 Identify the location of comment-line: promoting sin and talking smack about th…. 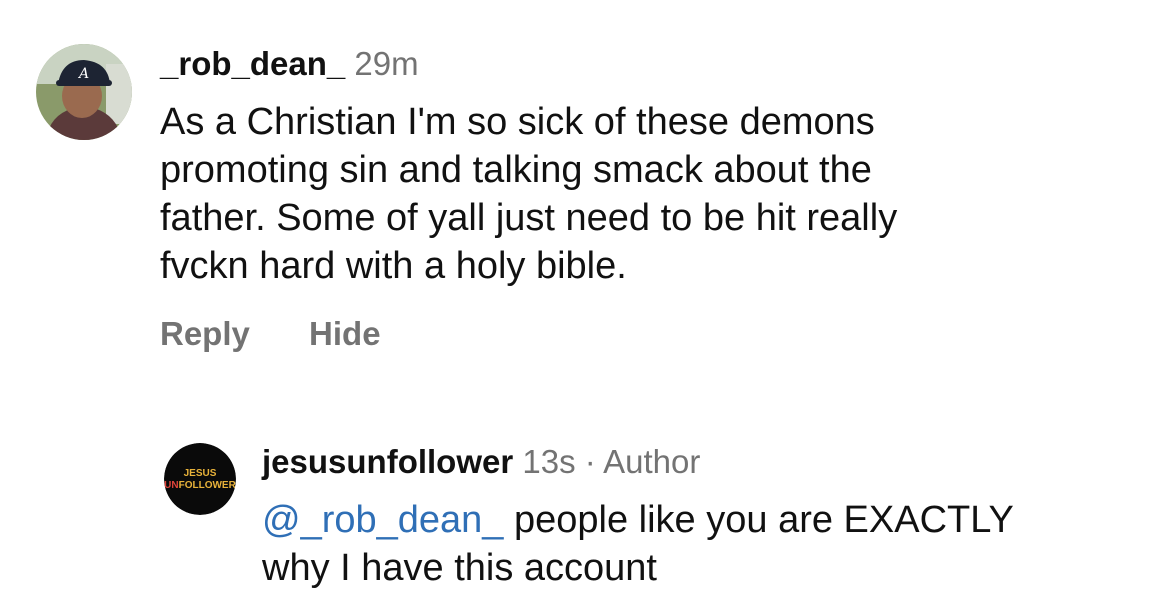
(516, 170).